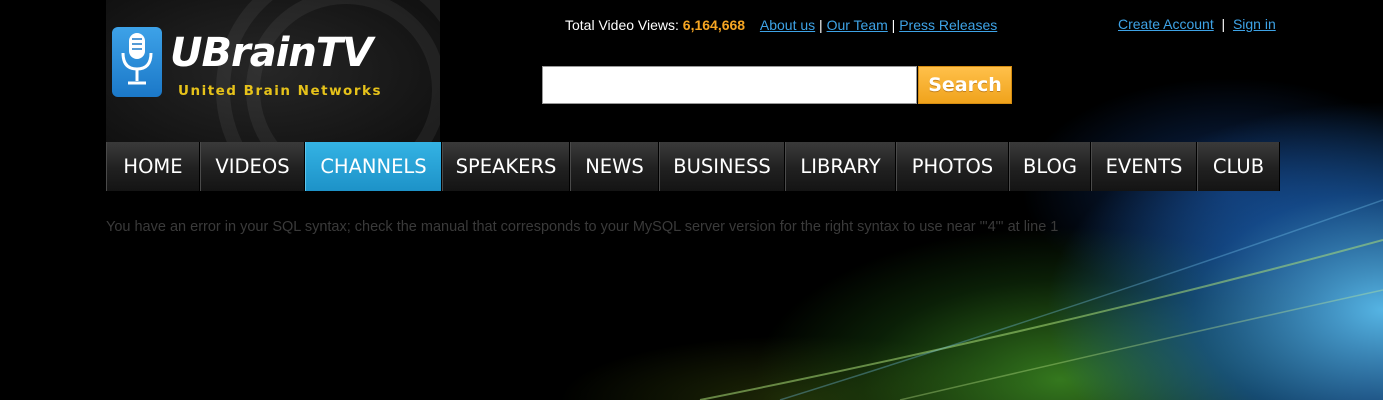 This screenshot has height=400, width=1383. Describe the element at coordinates (280, 91) in the screenshot. I see `logo-subtitle: United Brain Networks` at that location.